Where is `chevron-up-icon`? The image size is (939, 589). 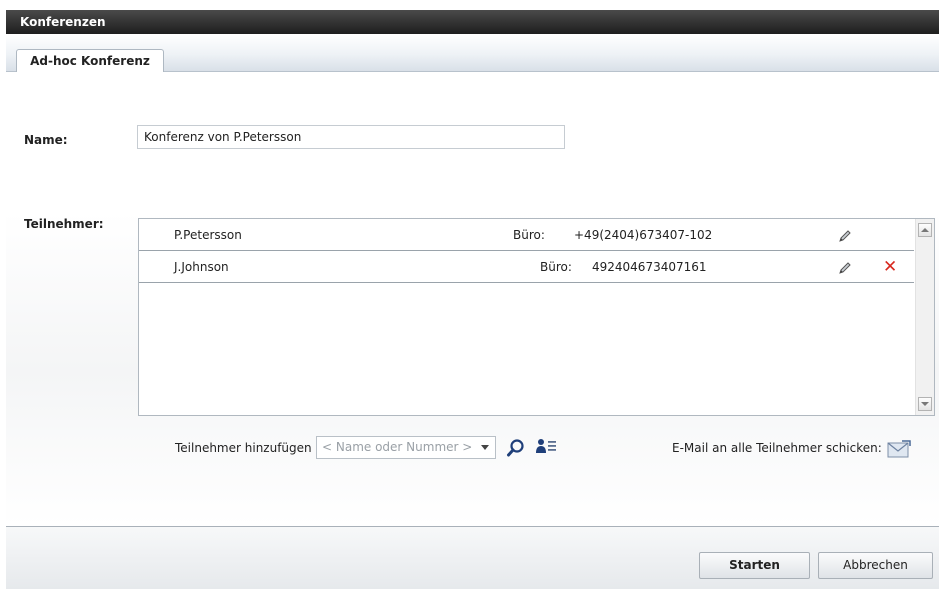 chevron-up-icon is located at coordinates (925, 230).